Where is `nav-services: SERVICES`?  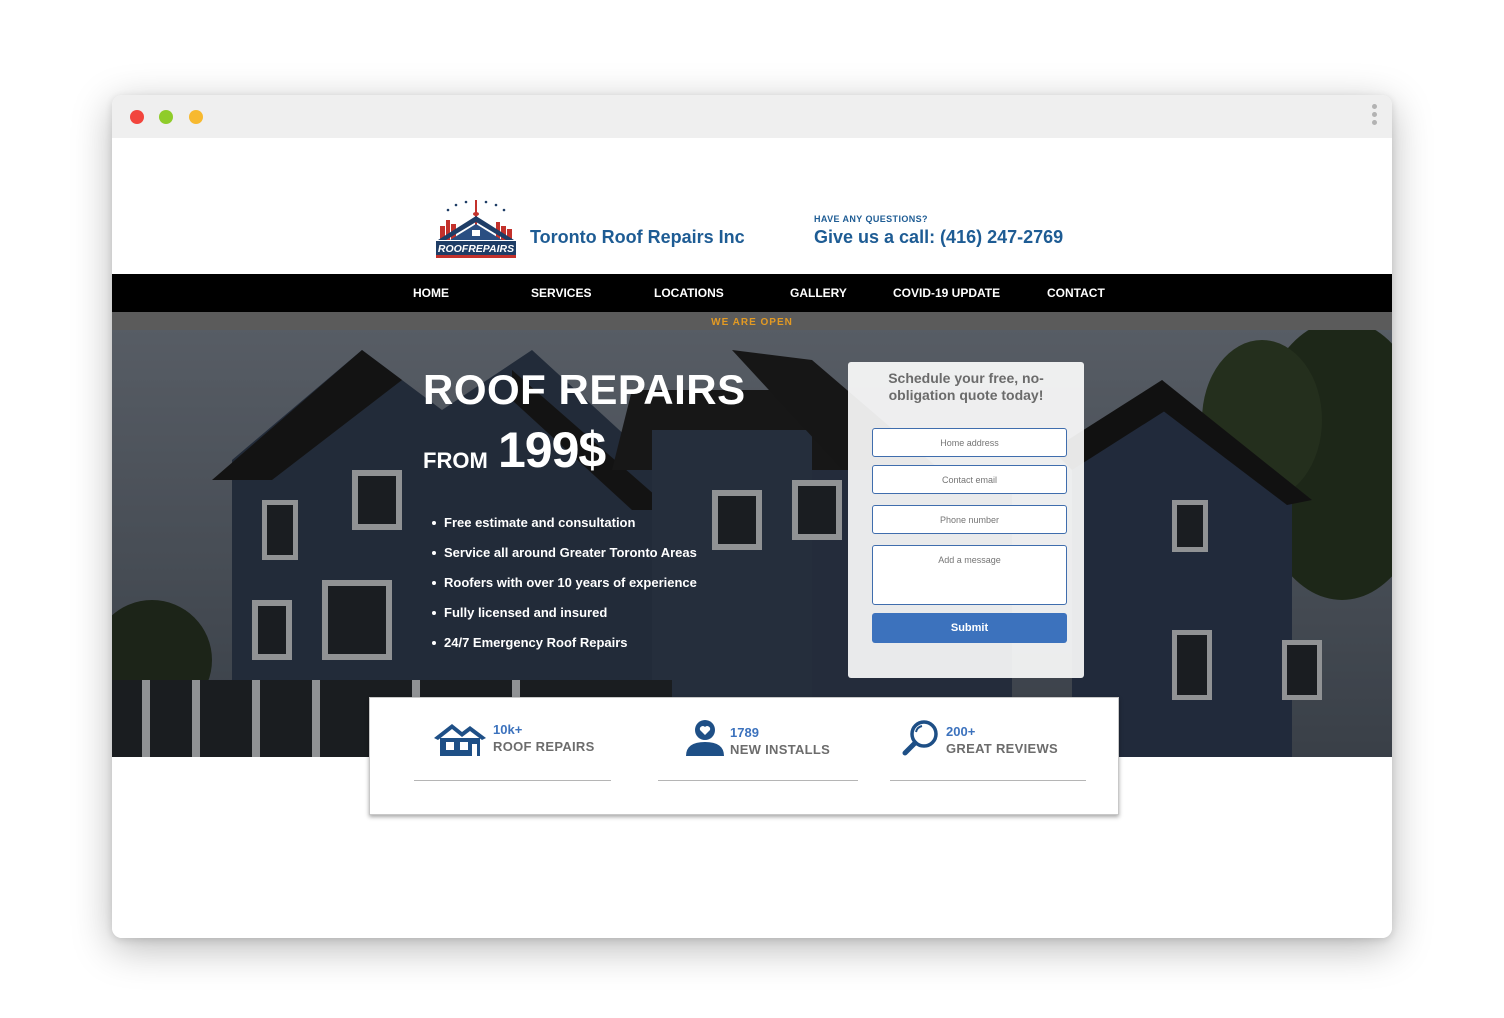 nav-services: SERVICES is located at coordinates (561, 293).